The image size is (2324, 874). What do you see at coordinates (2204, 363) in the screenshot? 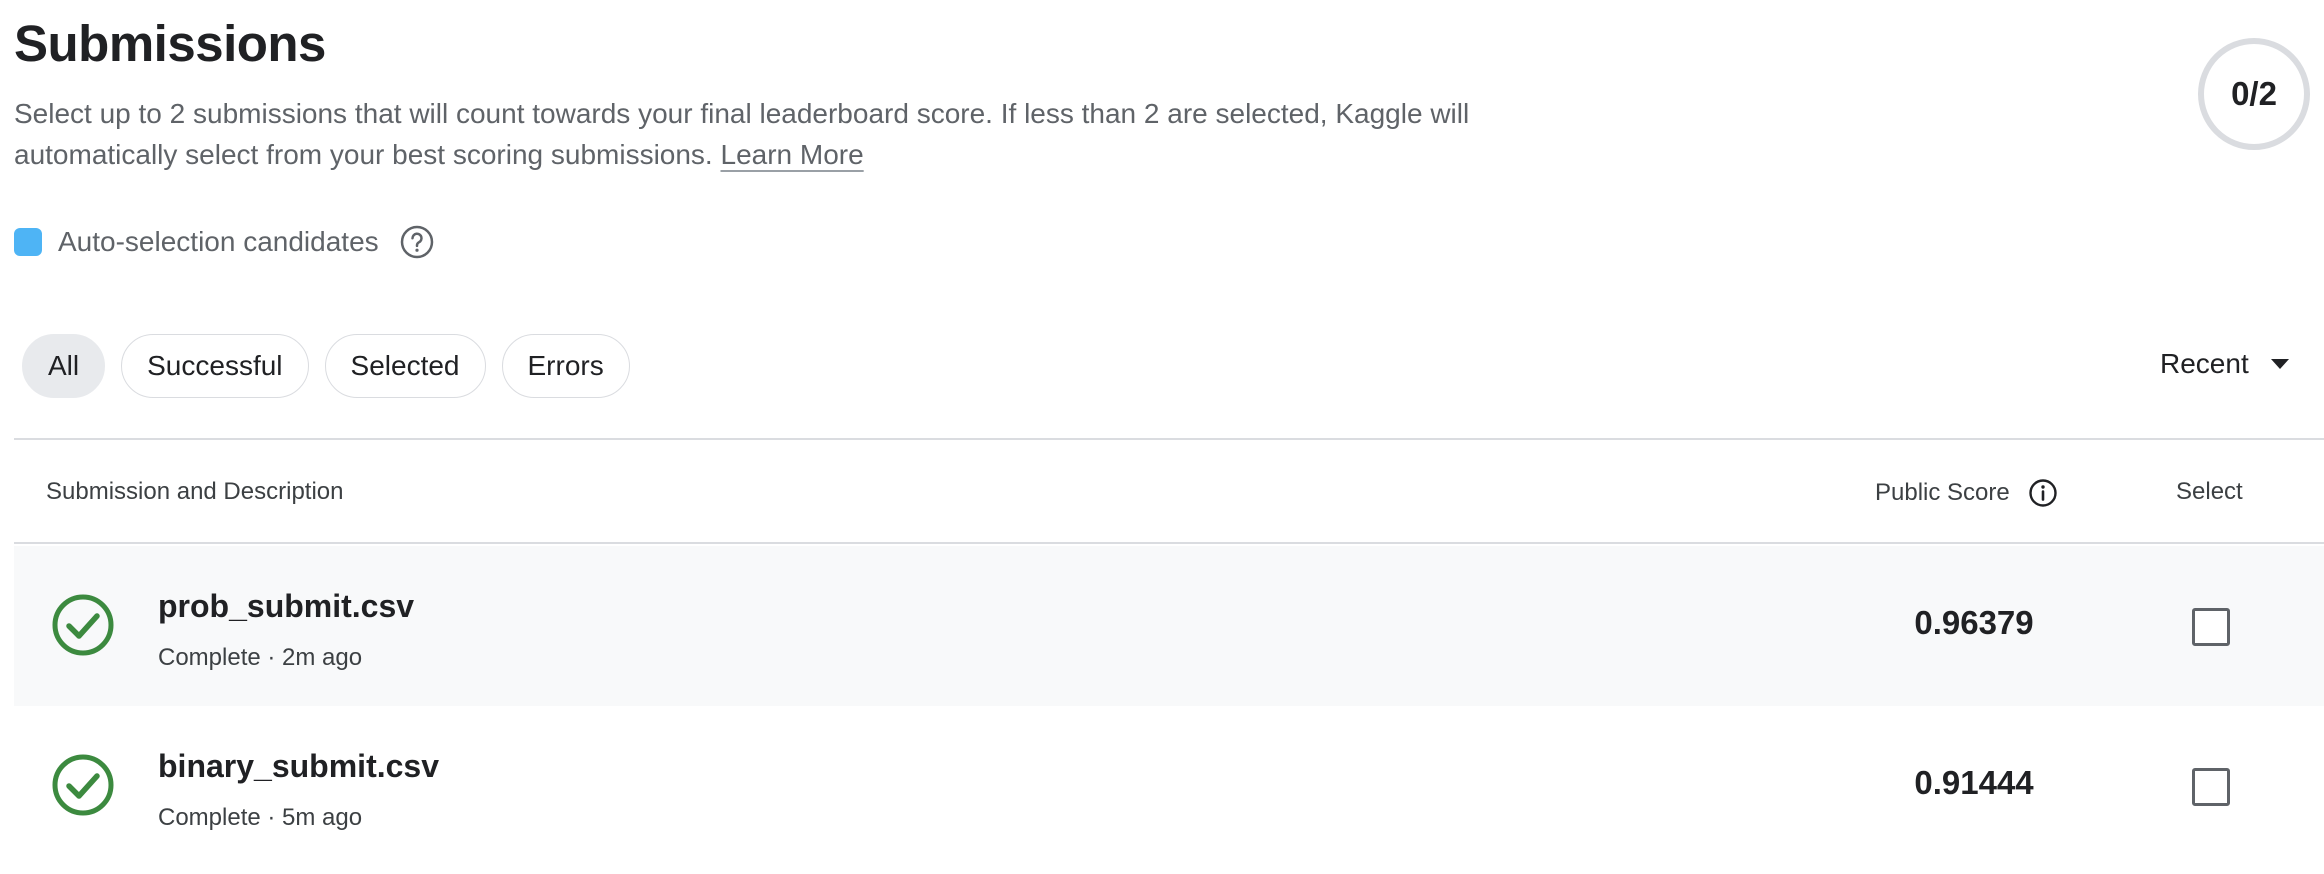
I see `sort-label: Recent` at bounding box center [2204, 363].